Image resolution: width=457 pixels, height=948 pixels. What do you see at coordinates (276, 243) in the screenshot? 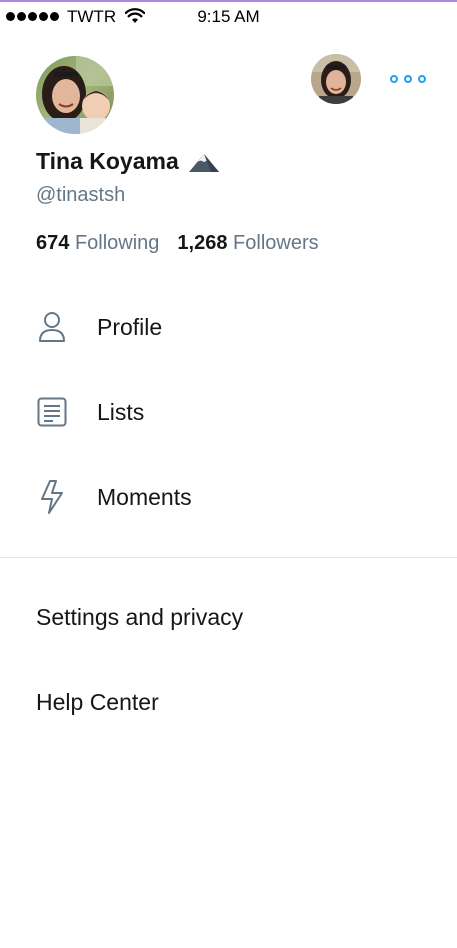
I see `followers-label: Followers` at bounding box center [276, 243].